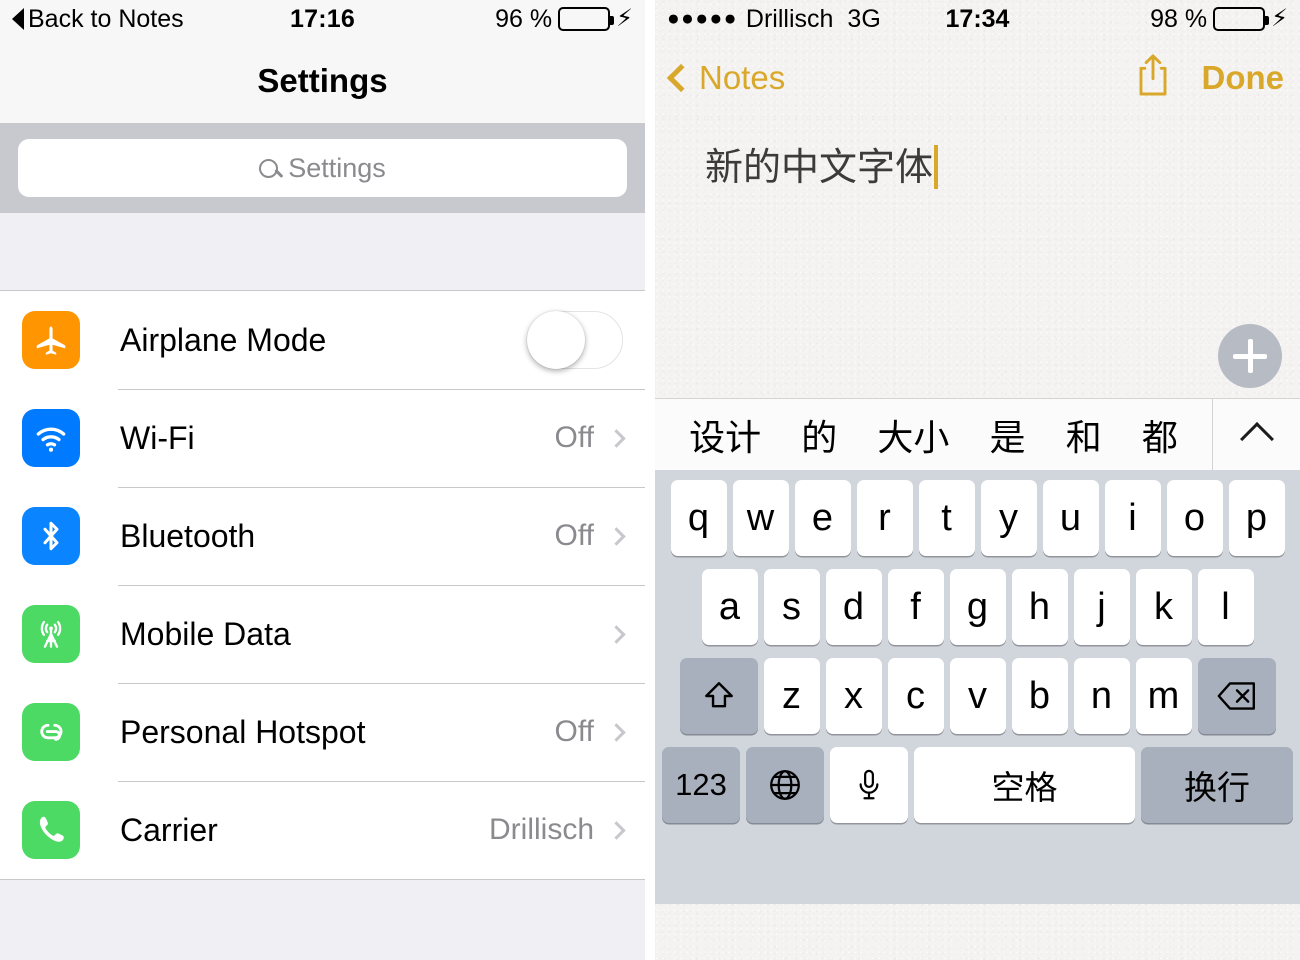 The image size is (1300, 960). I want to click on right-status-bar: ●●●●● Drillisch 3G 17:34 98 % ⚡, so click(977, 19).